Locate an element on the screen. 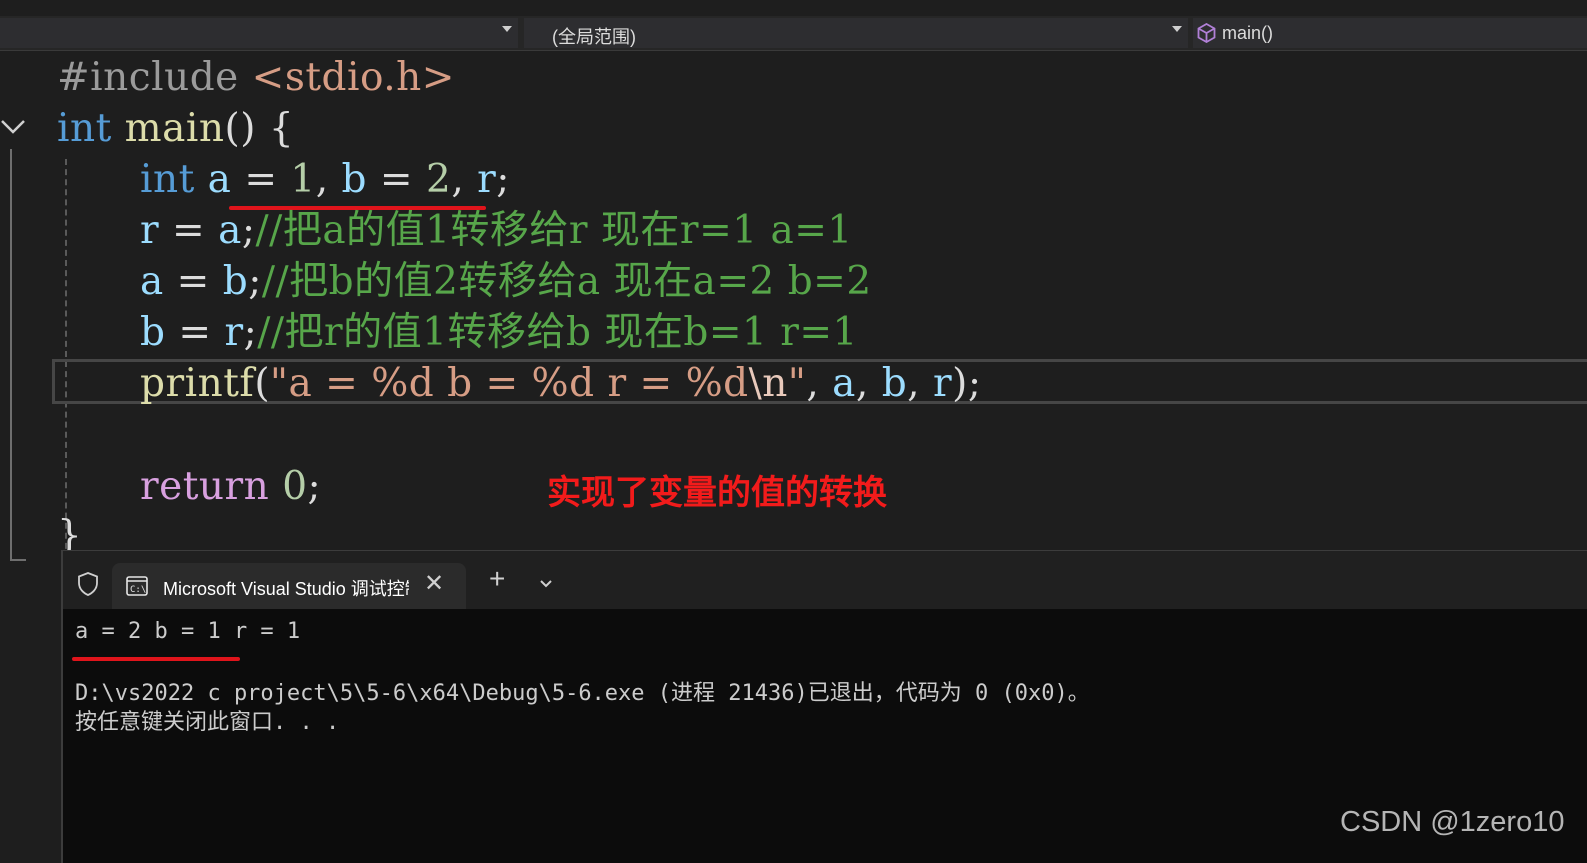 The width and height of the screenshot is (1587, 863). project-dropdown is located at coordinates (259, 33).